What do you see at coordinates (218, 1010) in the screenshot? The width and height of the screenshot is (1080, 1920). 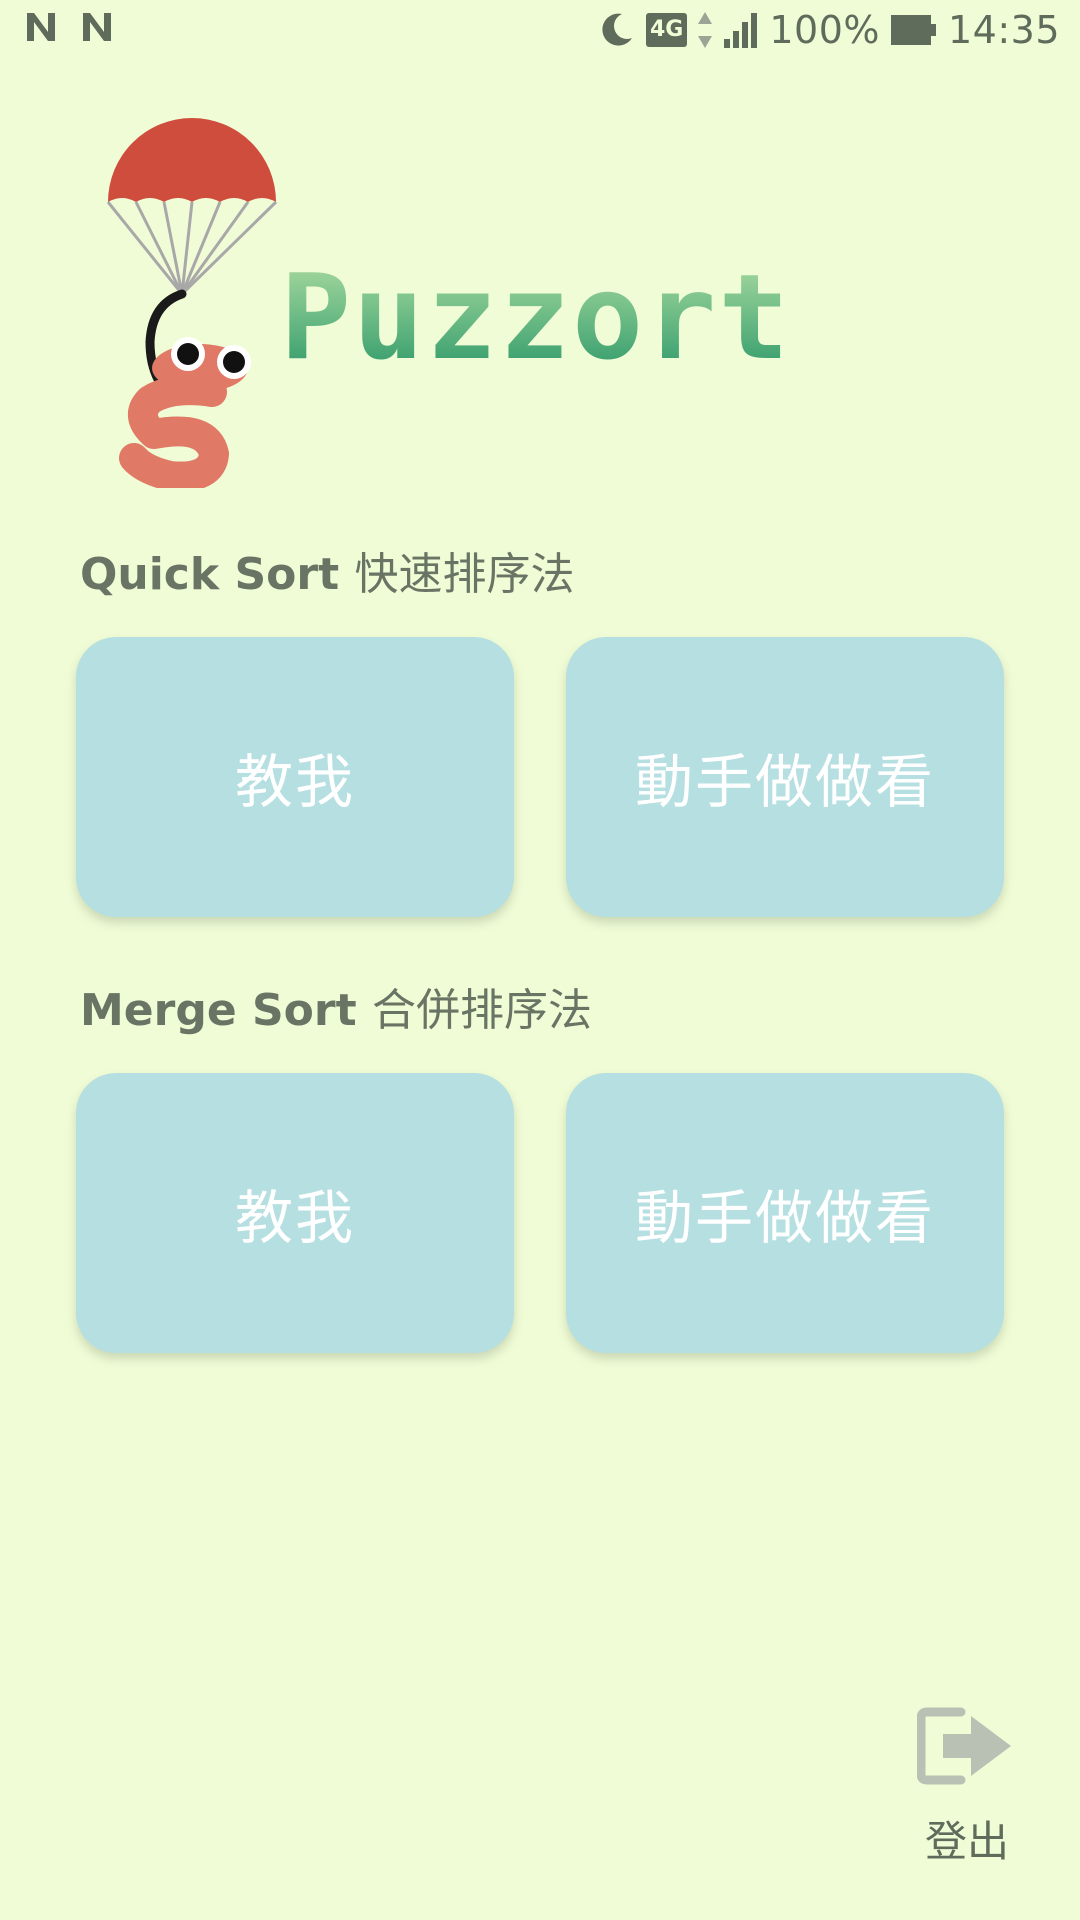 I see `merge-sort-title-en: Merge Sort` at bounding box center [218, 1010].